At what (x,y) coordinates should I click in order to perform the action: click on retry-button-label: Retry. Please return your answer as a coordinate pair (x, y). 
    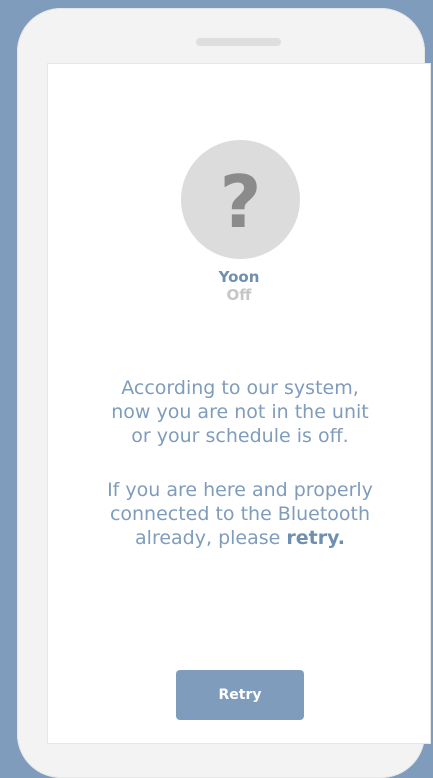
    Looking at the image, I should click on (240, 695).